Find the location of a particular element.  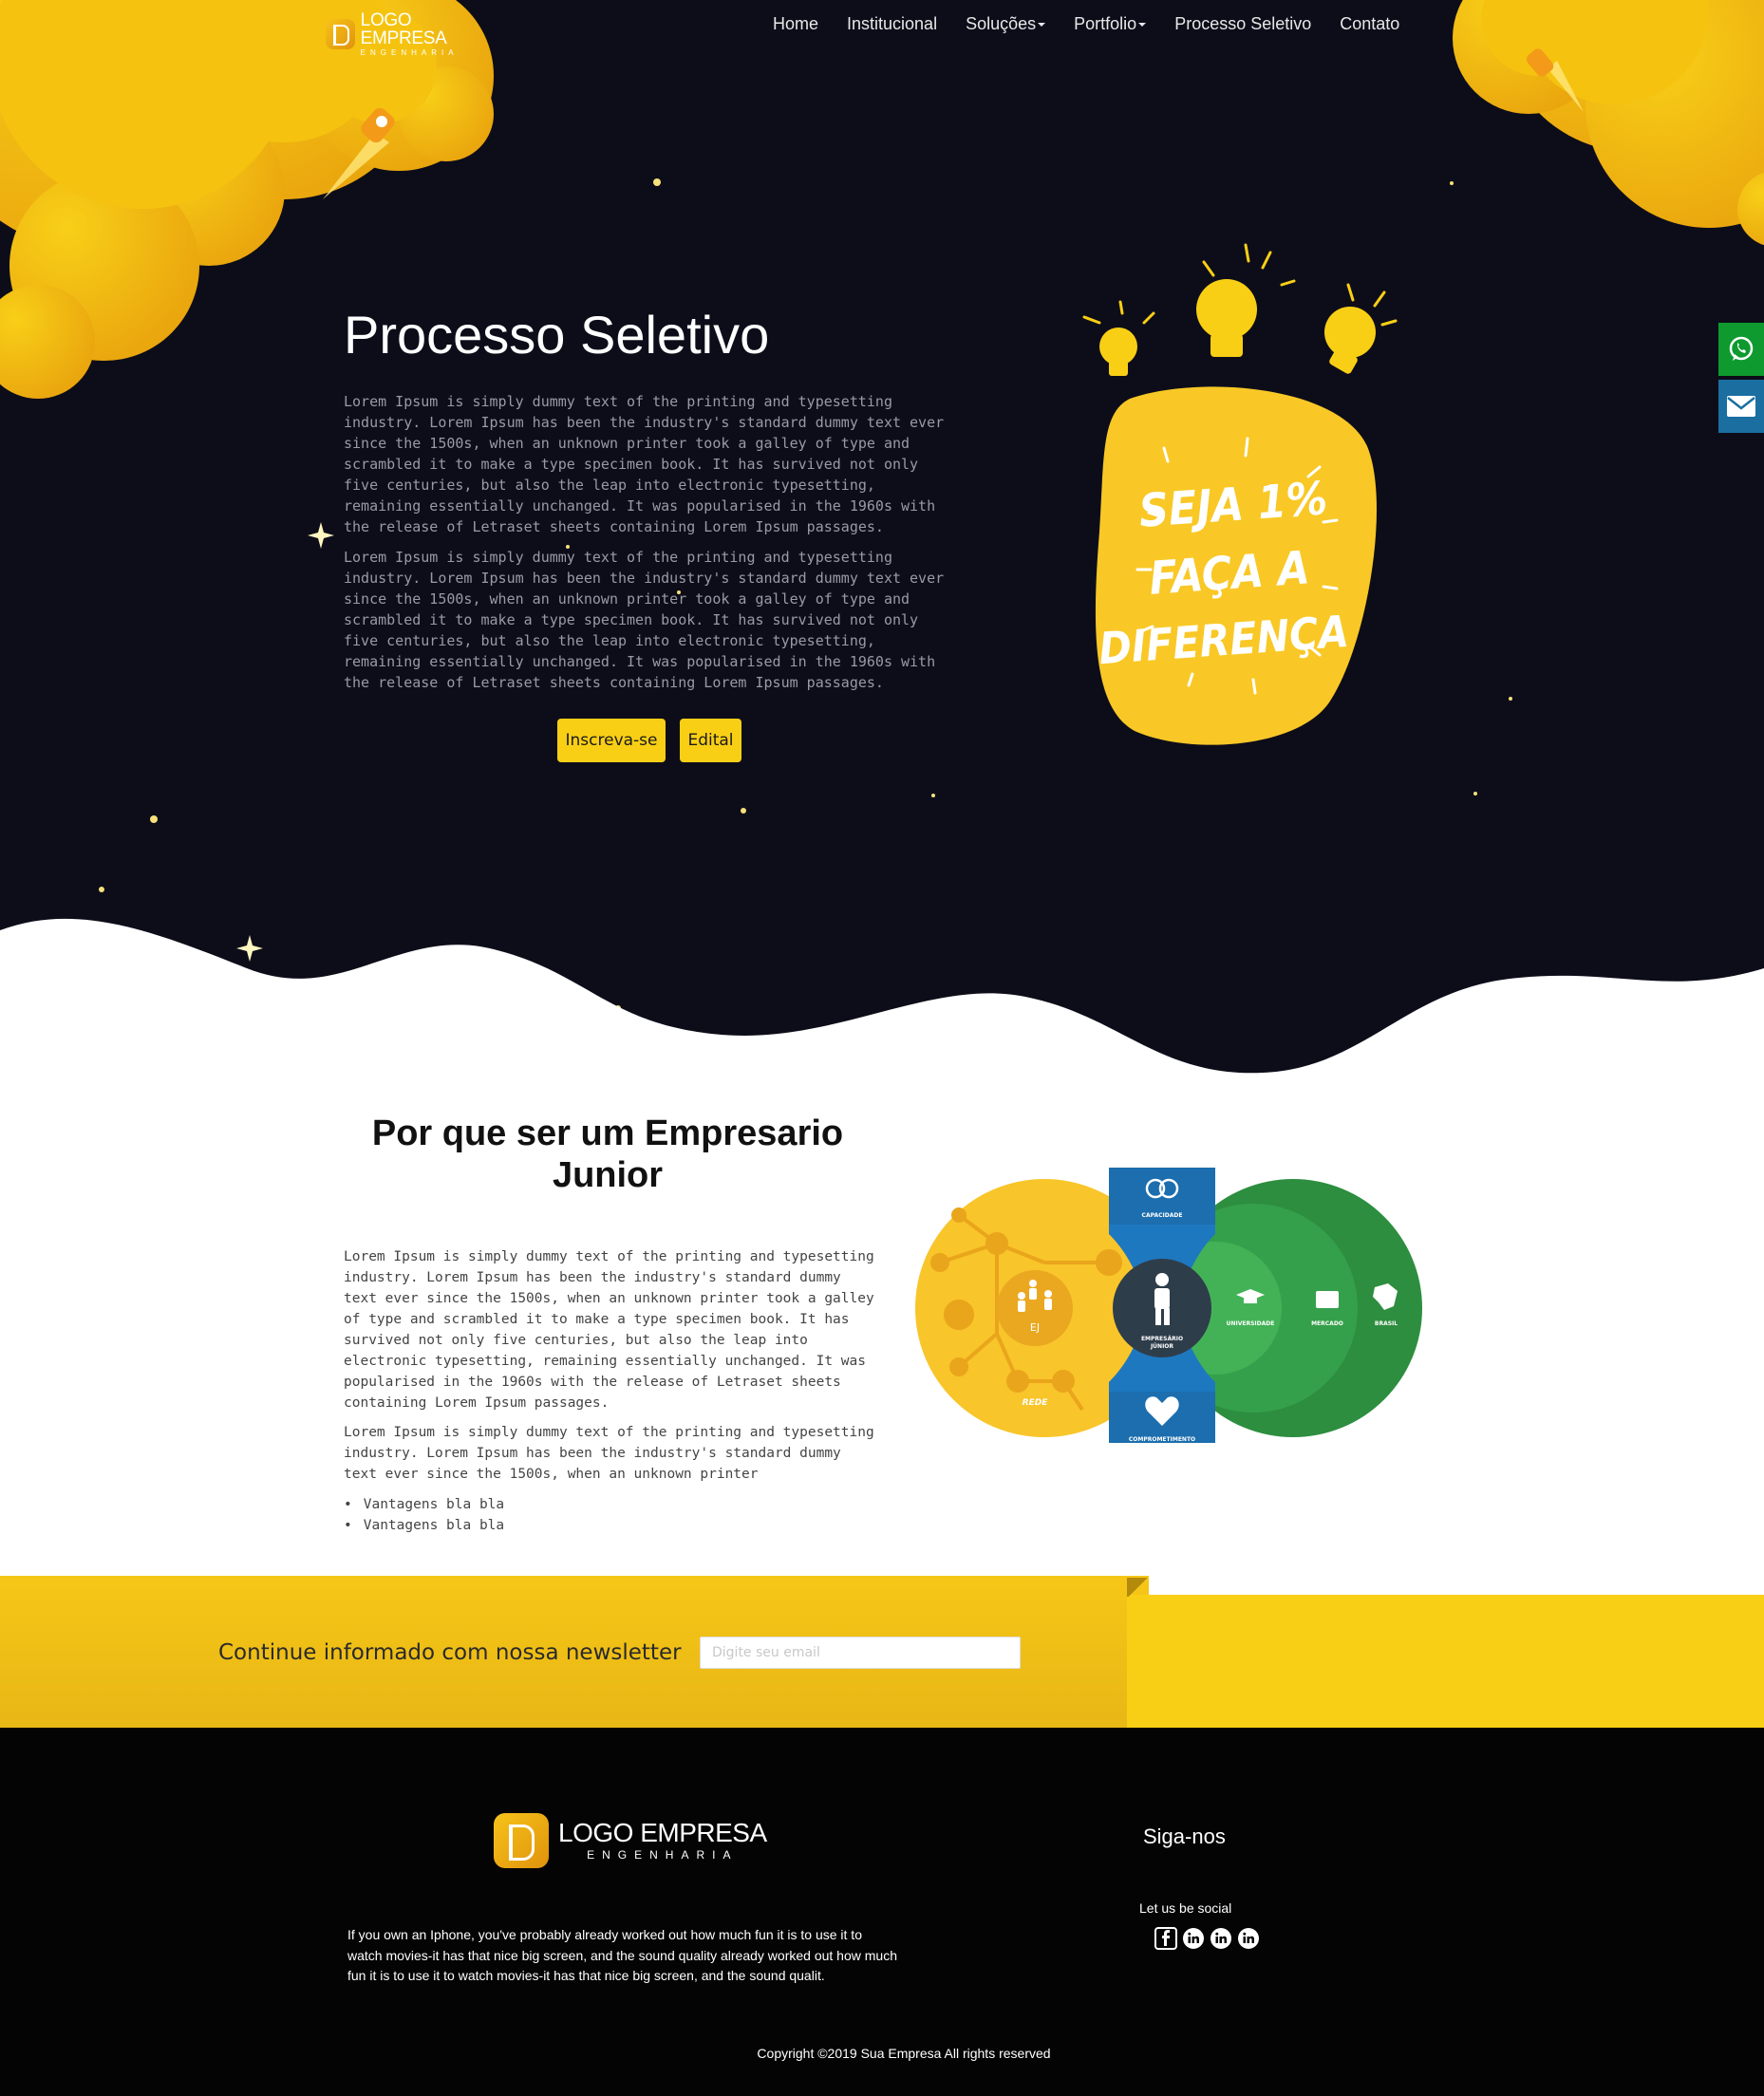

social-icons is located at coordinates (1207, 1938).